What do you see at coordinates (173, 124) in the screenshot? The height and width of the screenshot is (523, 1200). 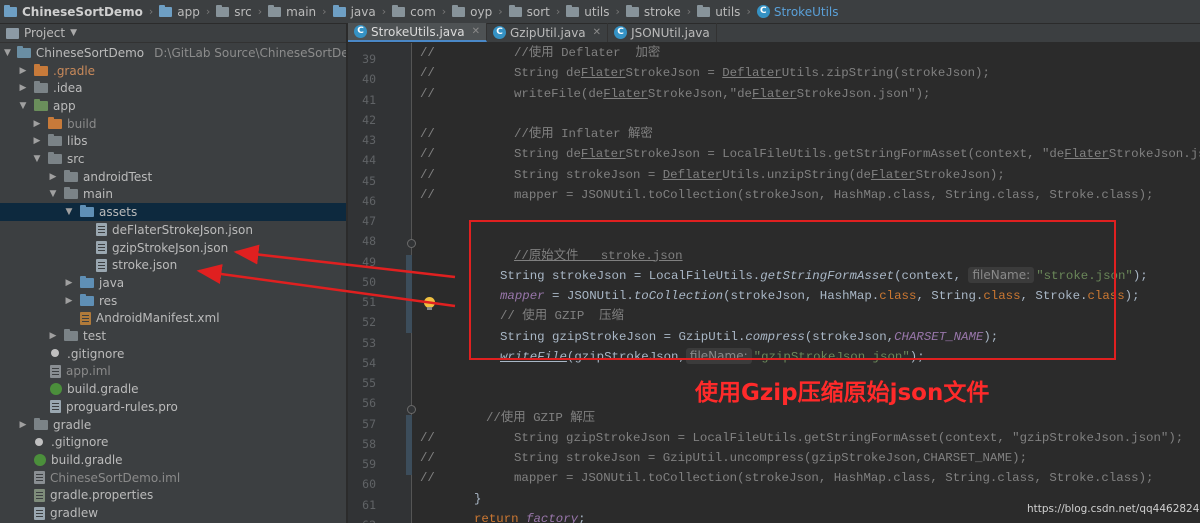 I see `tree-item-build: ▶ build` at bounding box center [173, 124].